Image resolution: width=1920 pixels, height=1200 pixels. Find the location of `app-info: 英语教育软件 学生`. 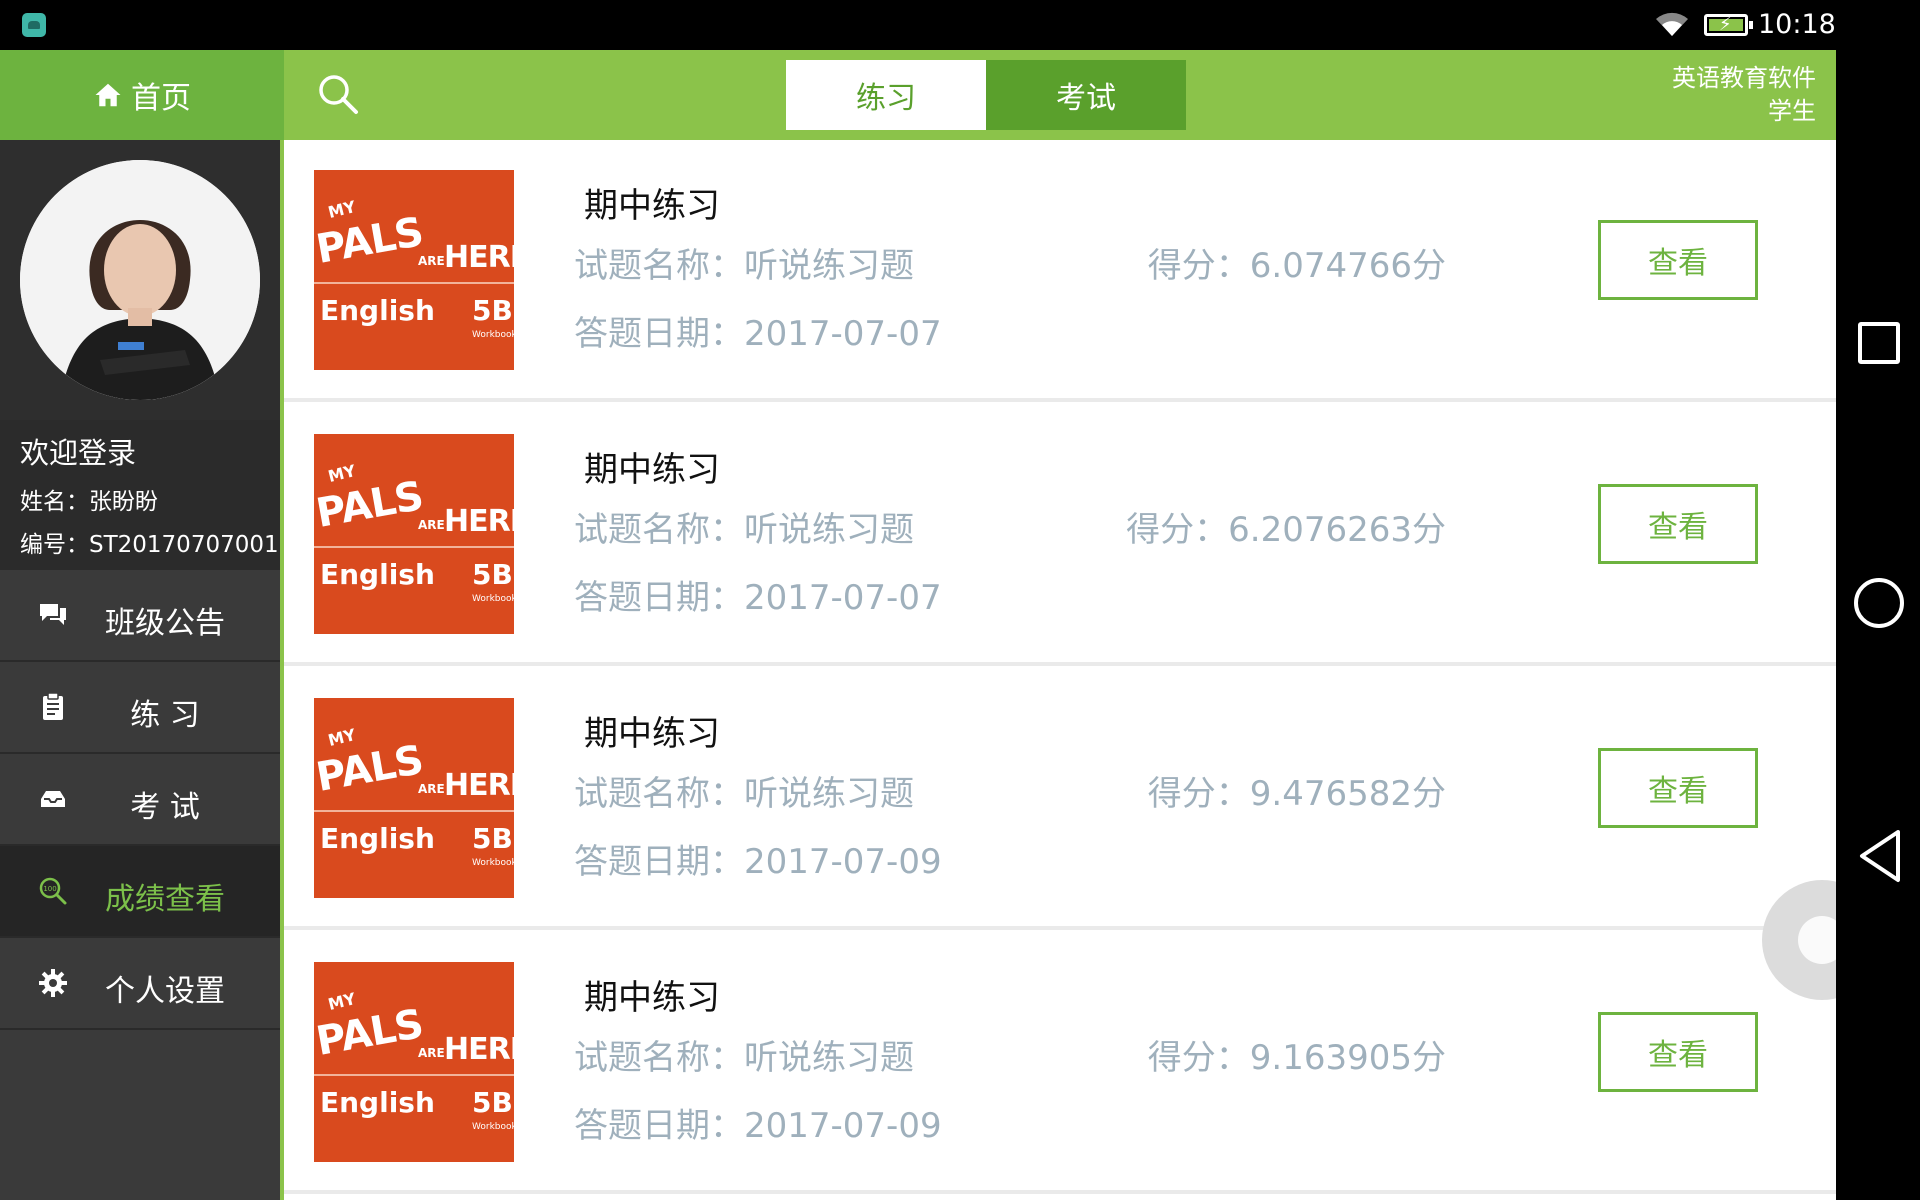

app-info: 英语教育软件 学生 is located at coordinates (1744, 95).